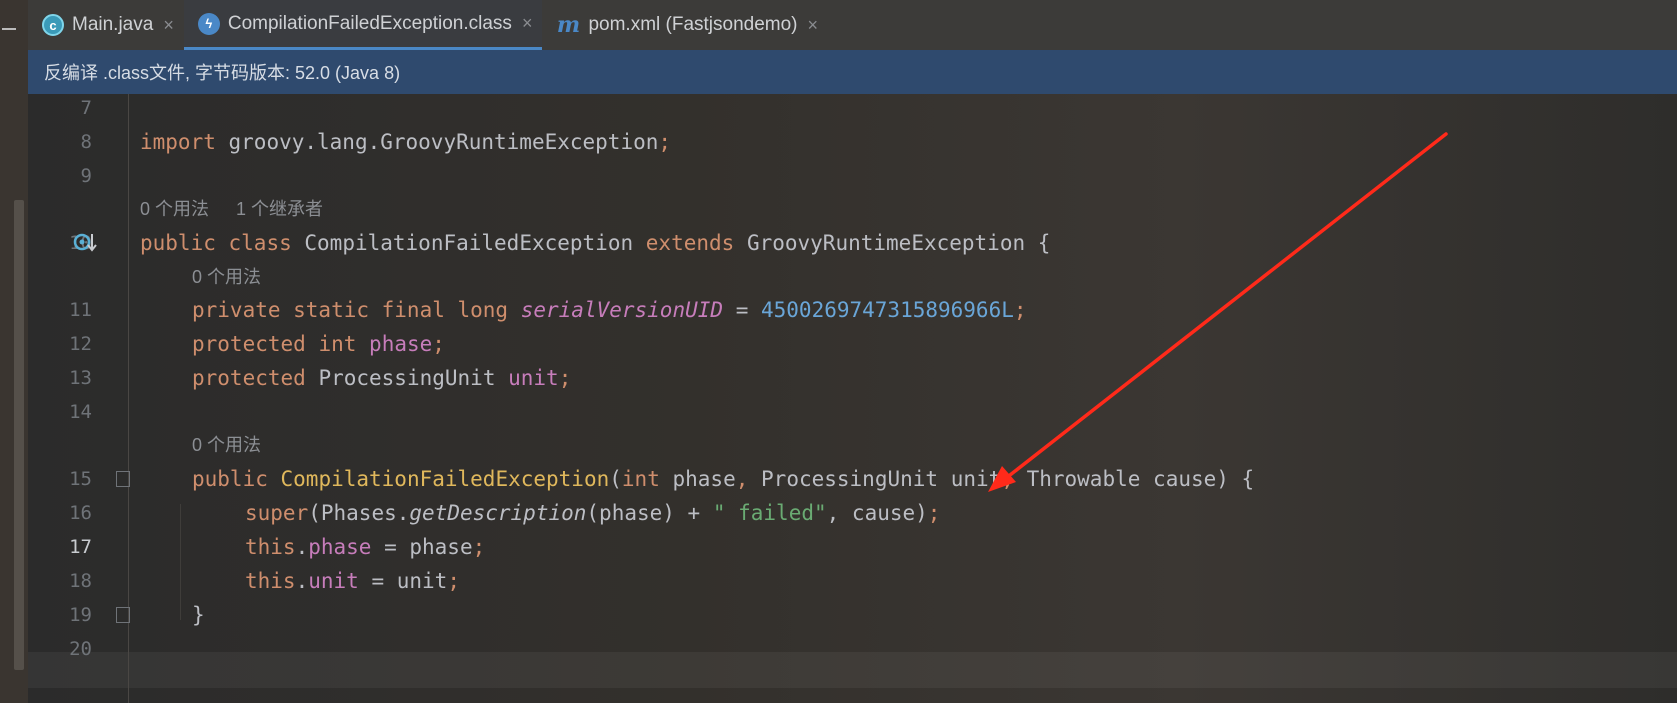 The width and height of the screenshot is (1677, 703). What do you see at coordinates (208, 23) in the screenshot?
I see `compiled-class-icon: ϟ` at bounding box center [208, 23].